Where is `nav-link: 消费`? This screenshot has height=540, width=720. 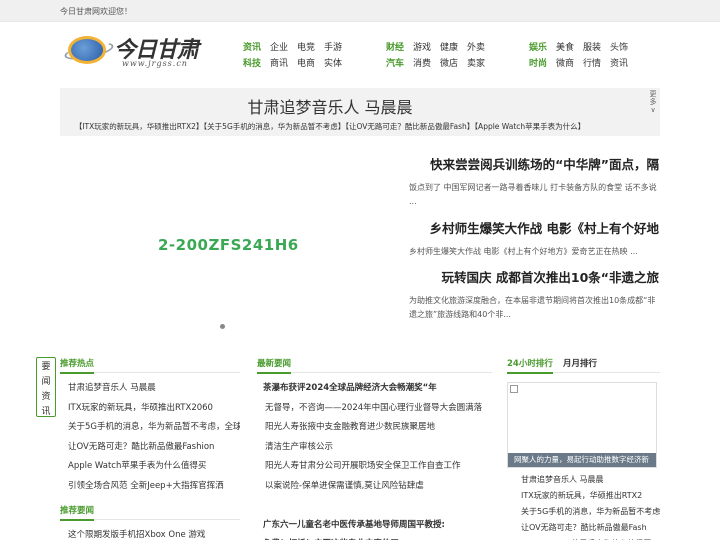
nav-link: 消费 is located at coordinates (422, 62).